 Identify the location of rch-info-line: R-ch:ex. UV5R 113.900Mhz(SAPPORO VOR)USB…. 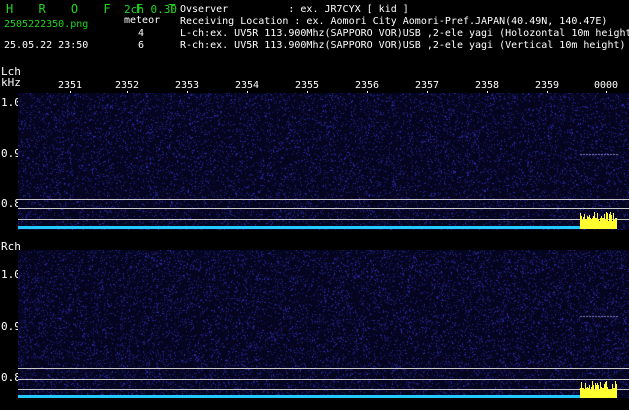
(403, 45).